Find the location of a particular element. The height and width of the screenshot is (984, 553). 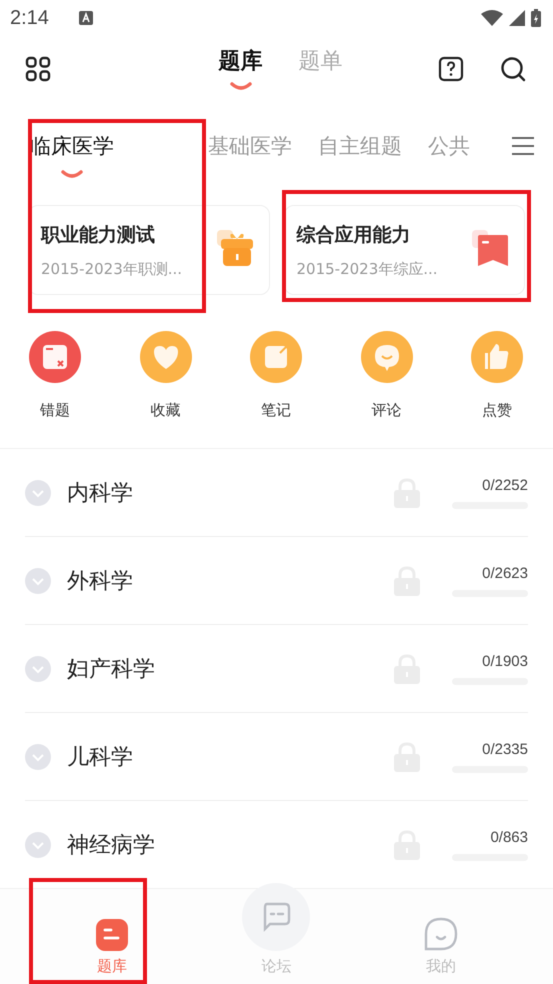

keyboard-icon is located at coordinates (85, 18).